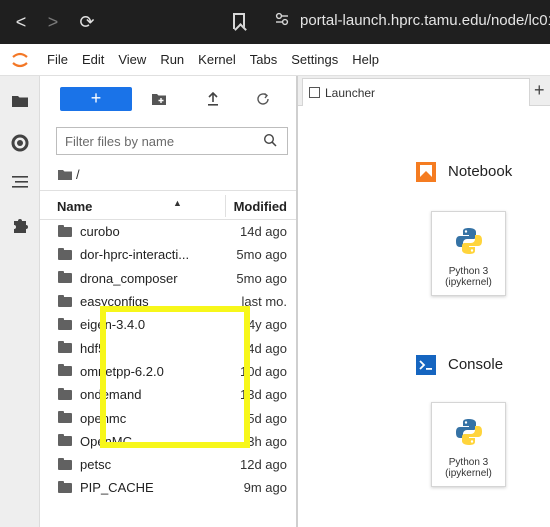 The height and width of the screenshot is (527, 550). What do you see at coordinates (267, 441) in the screenshot?
I see `file-modified: 3h ago` at bounding box center [267, 441].